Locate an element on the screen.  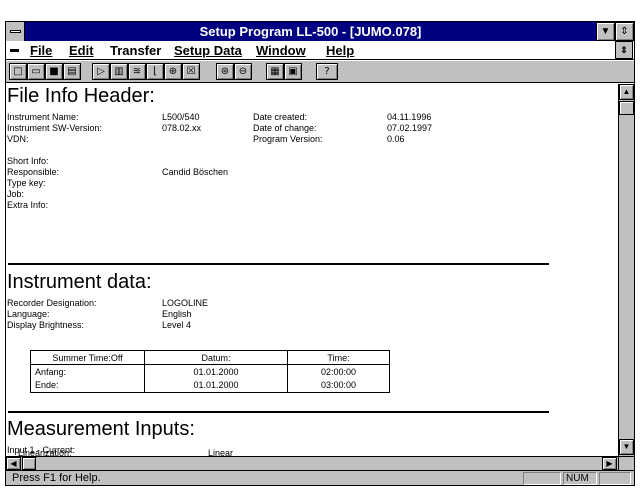
menu-setup-data: Setup Data is located at coordinates (208, 50).